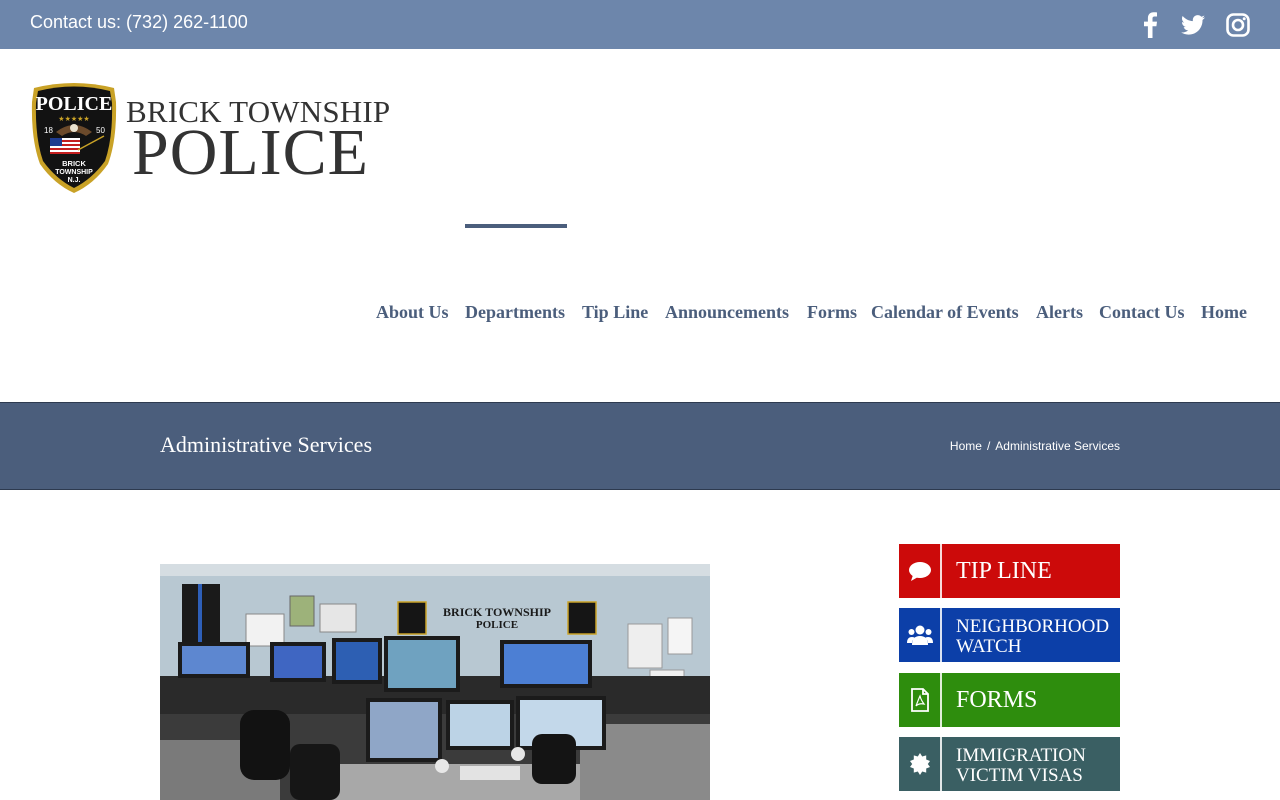  Describe the element at coordinates (1150, 25) in the screenshot. I see `facebook-icon` at that location.